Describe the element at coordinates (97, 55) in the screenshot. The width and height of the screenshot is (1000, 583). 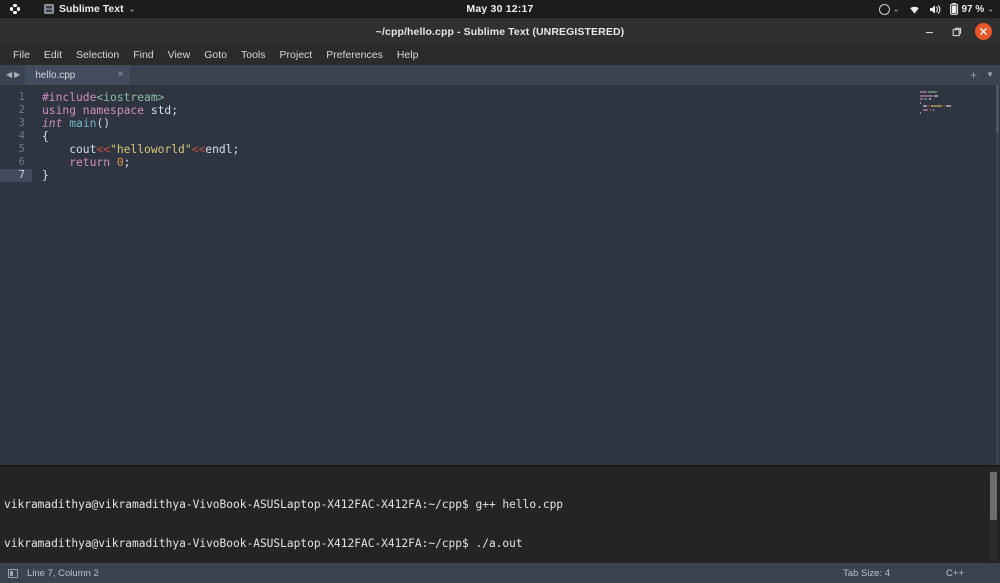
I see `menu-item-selection: Selection` at that location.